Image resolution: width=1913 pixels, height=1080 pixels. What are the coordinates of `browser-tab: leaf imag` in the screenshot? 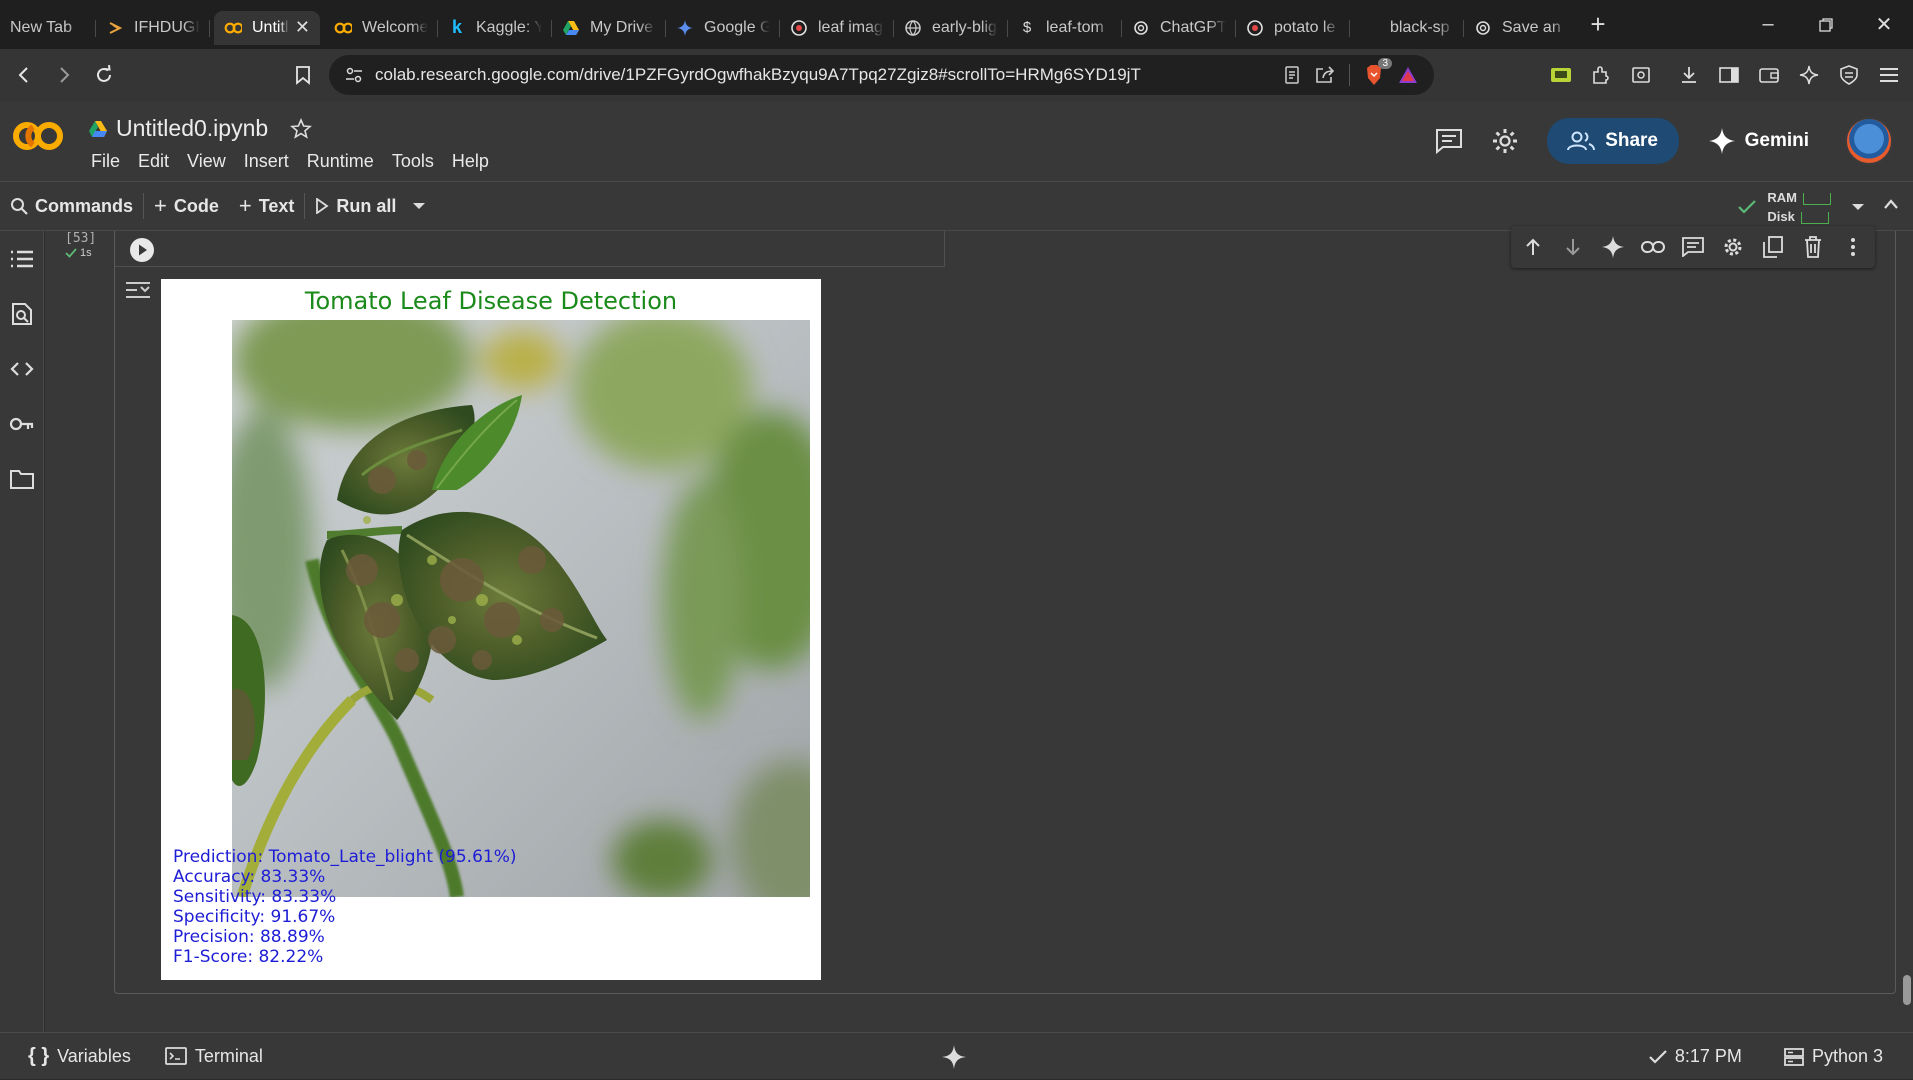 It's located at (837, 28).